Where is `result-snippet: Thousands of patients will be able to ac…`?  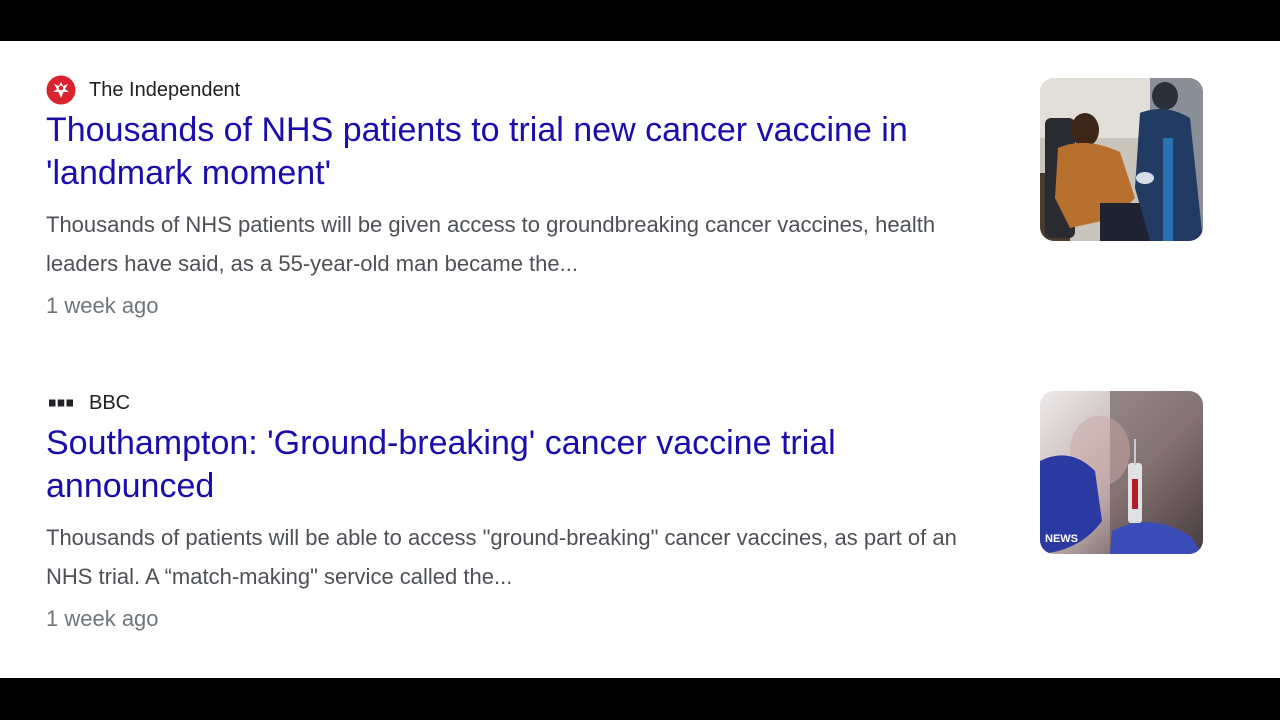
result-snippet: Thousands of patients will be able to ac… is located at coordinates (501, 557).